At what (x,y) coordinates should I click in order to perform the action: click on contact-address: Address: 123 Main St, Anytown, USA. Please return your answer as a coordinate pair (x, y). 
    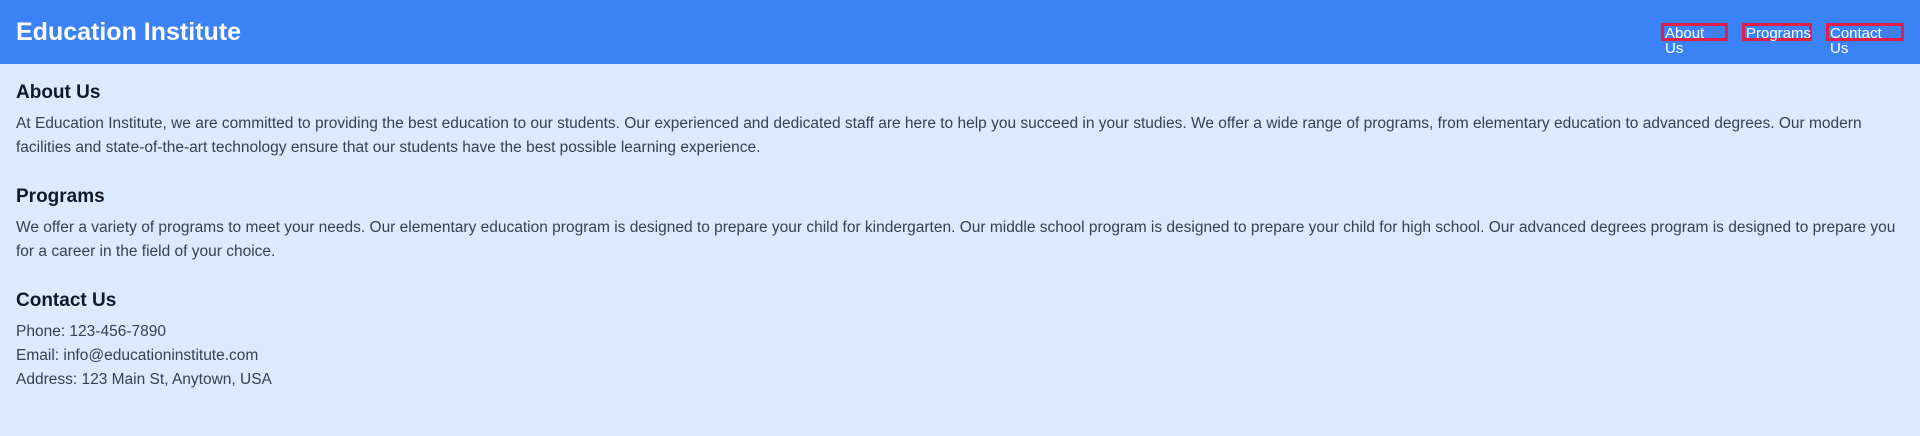
    Looking at the image, I should click on (144, 379).